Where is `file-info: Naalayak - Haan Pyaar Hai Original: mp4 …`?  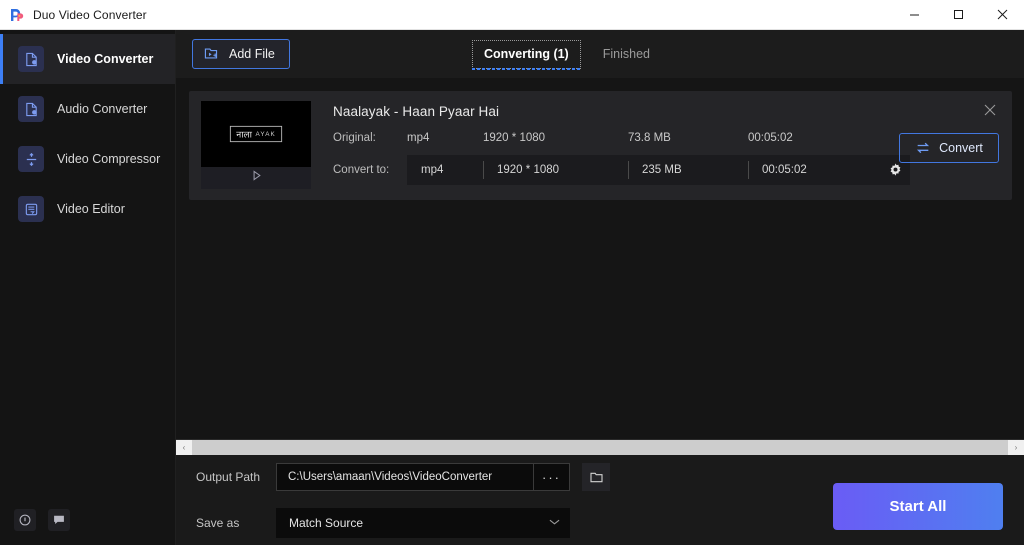 file-info: Naalayak - Haan Pyaar Hai Original: mp4 … is located at coordinates (655, 150).